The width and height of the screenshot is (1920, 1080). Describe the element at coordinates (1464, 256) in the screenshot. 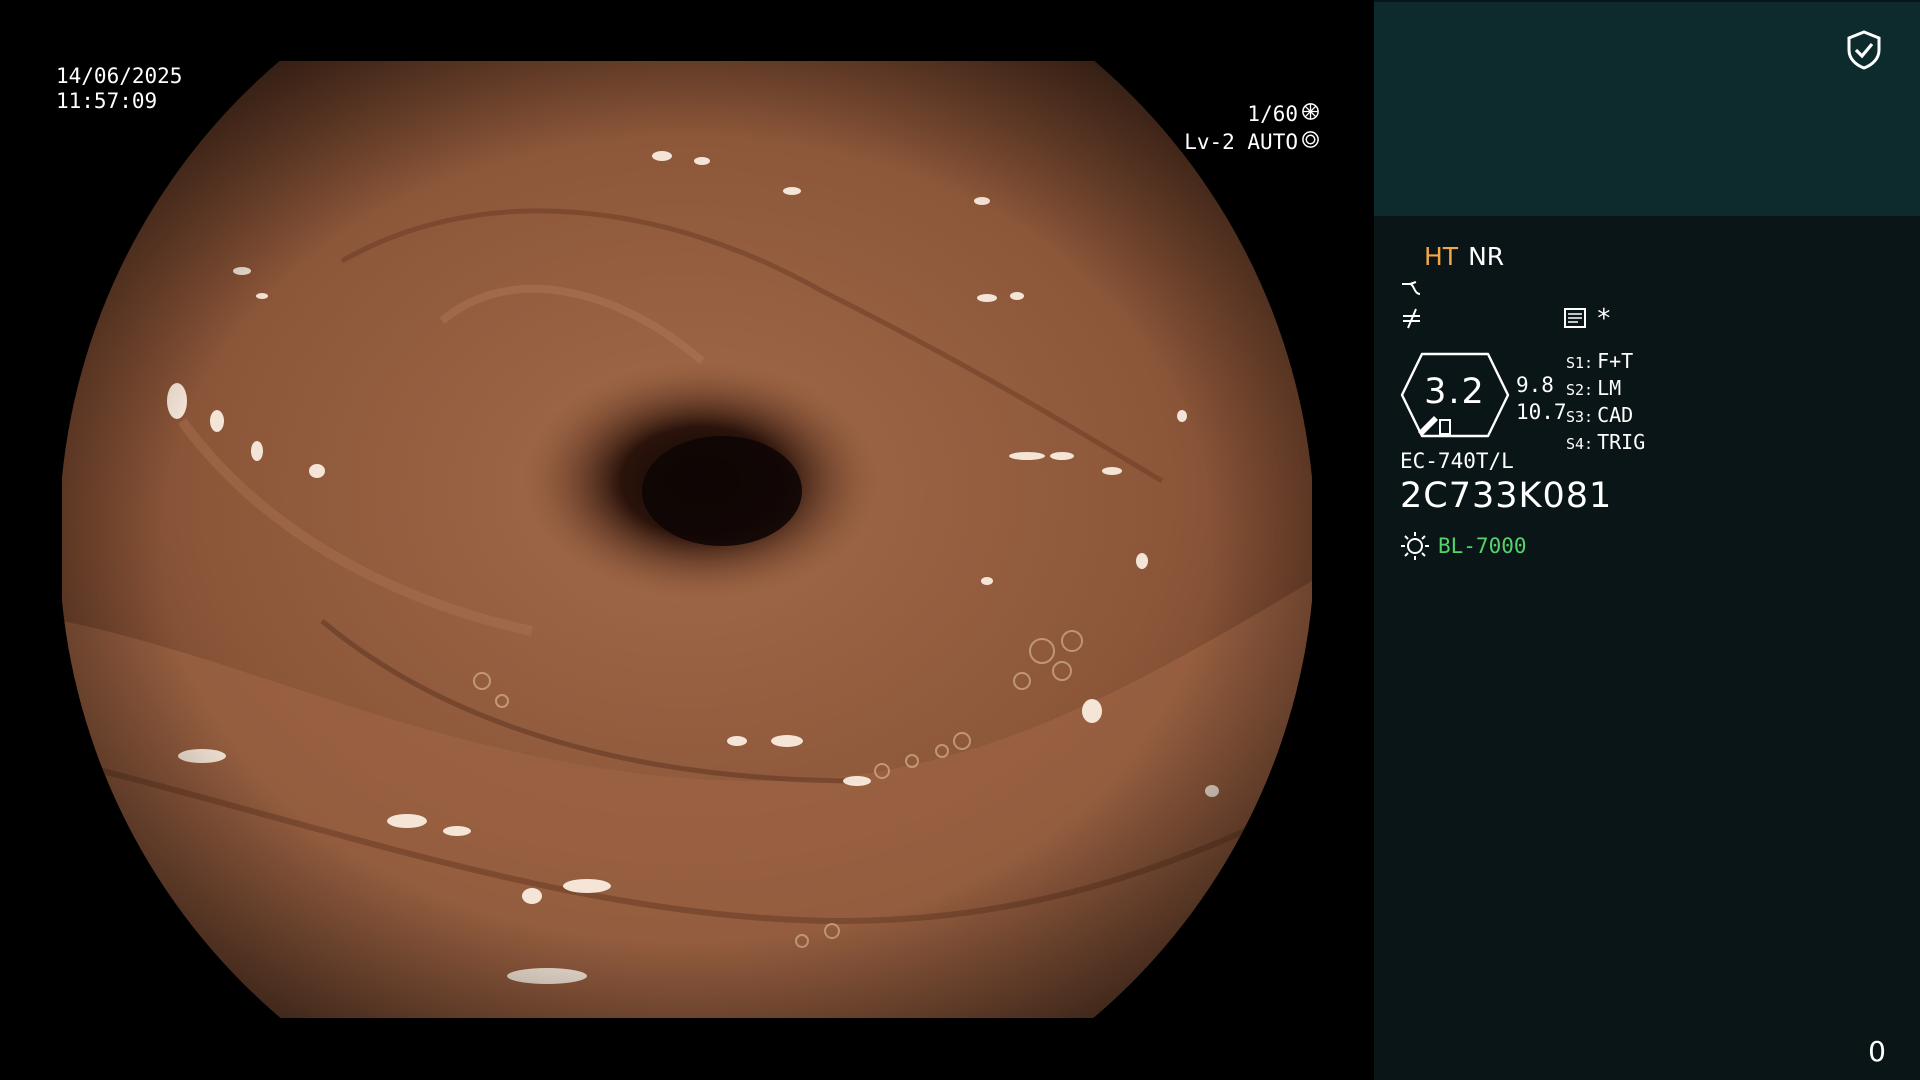

I see `processing-modes: HT NR` at that location.